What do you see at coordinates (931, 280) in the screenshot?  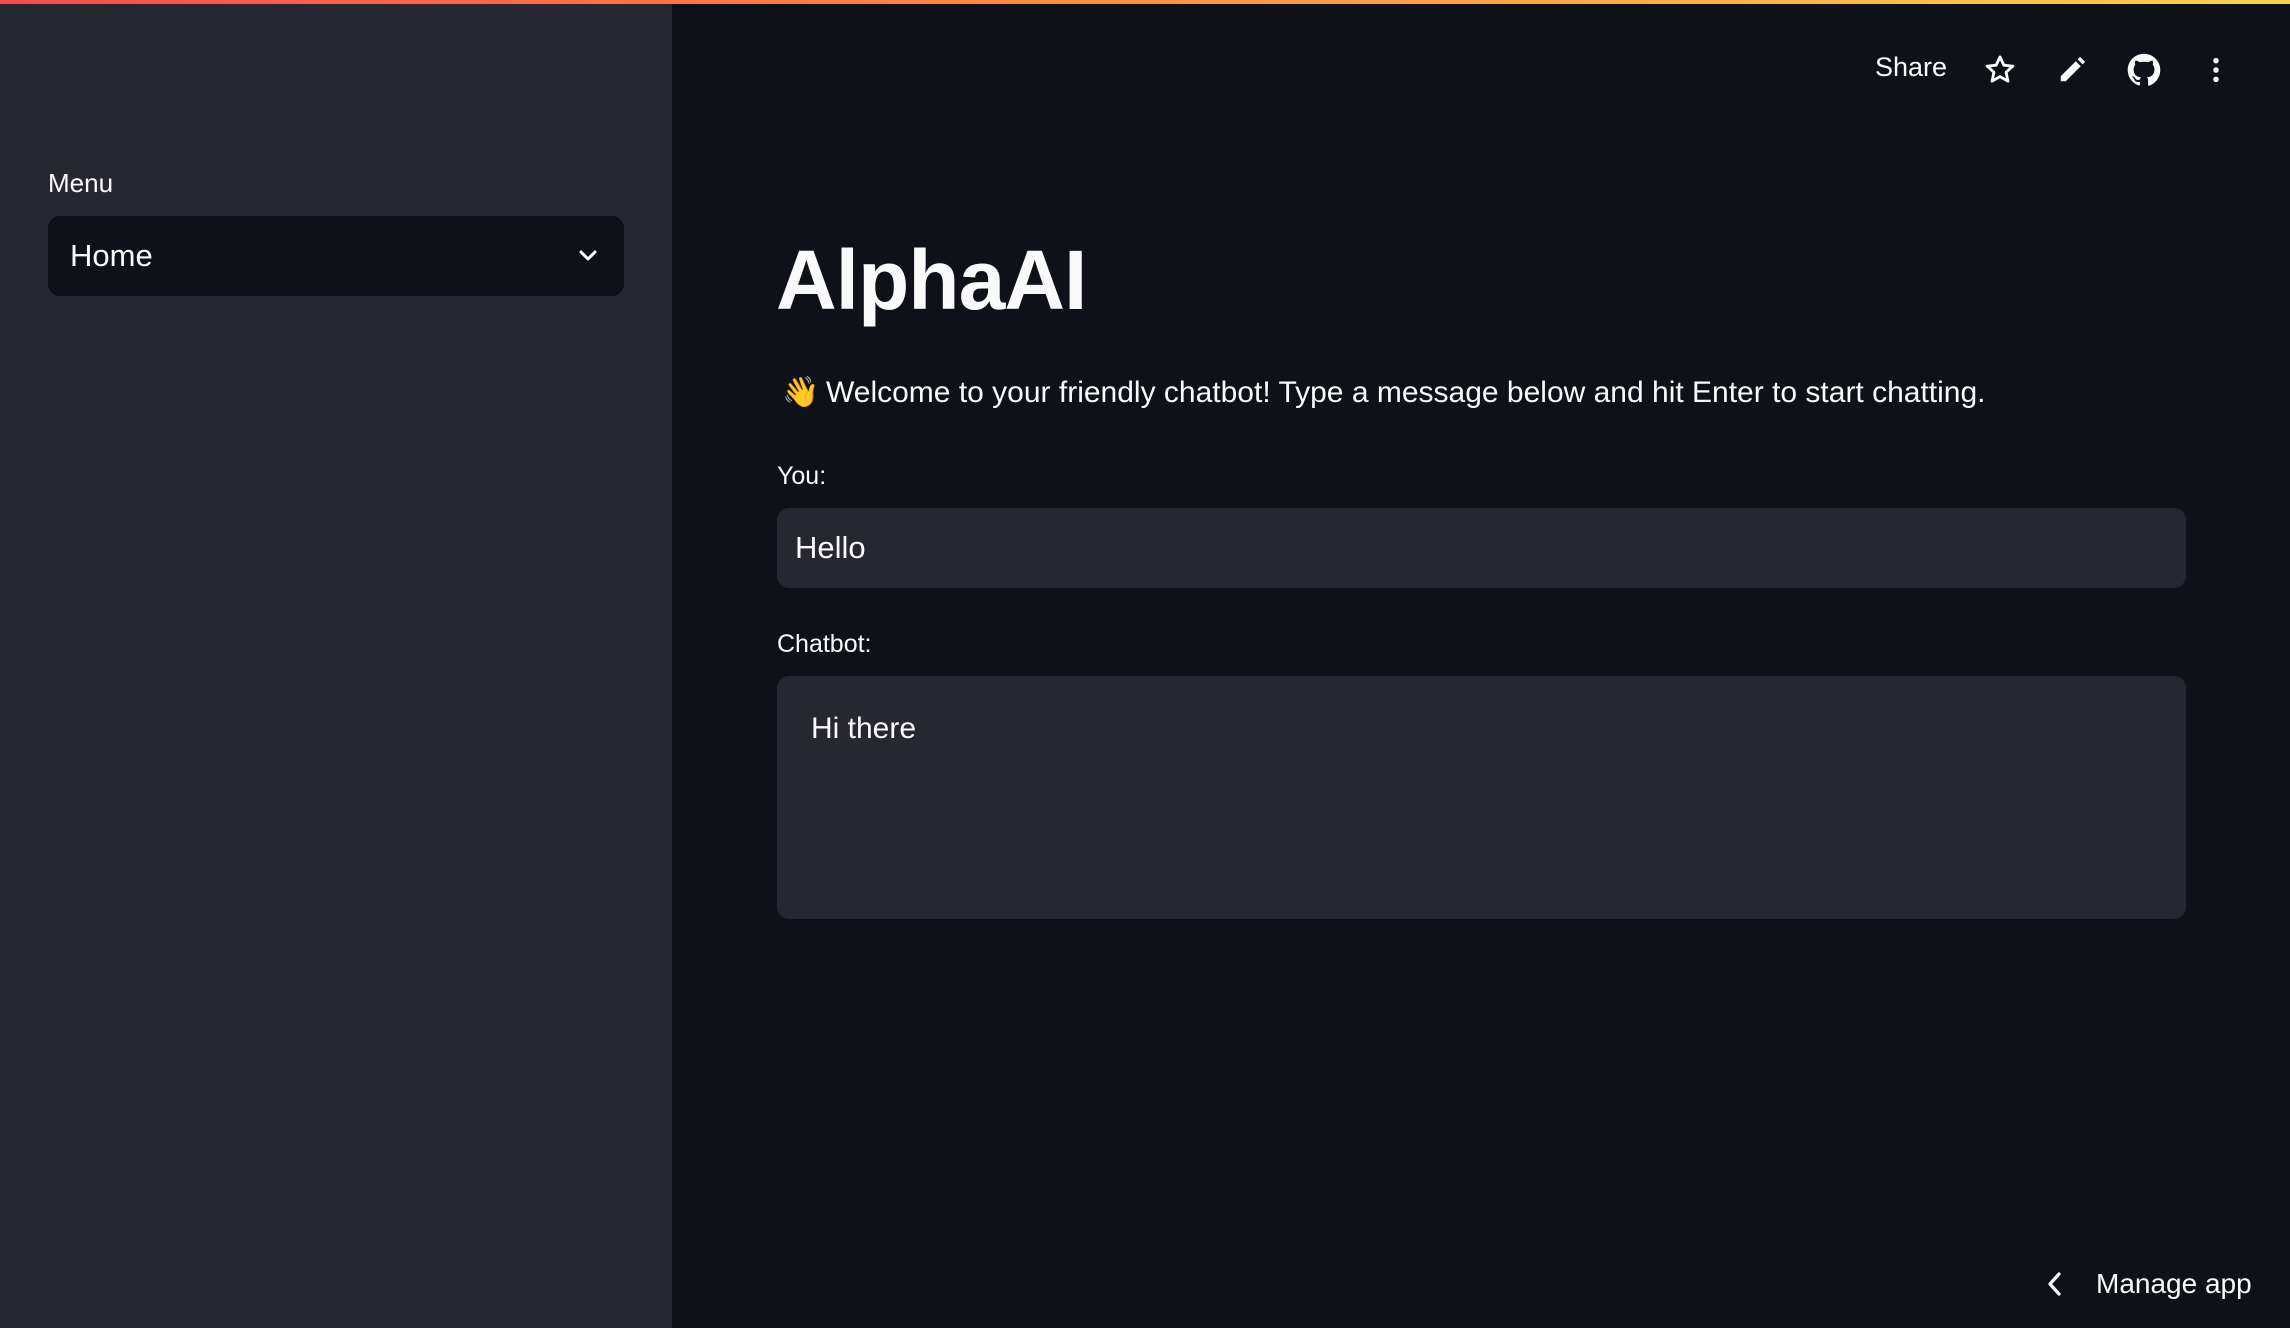 I see `page-title: AlphaAI` at bounding box center [931, 280].